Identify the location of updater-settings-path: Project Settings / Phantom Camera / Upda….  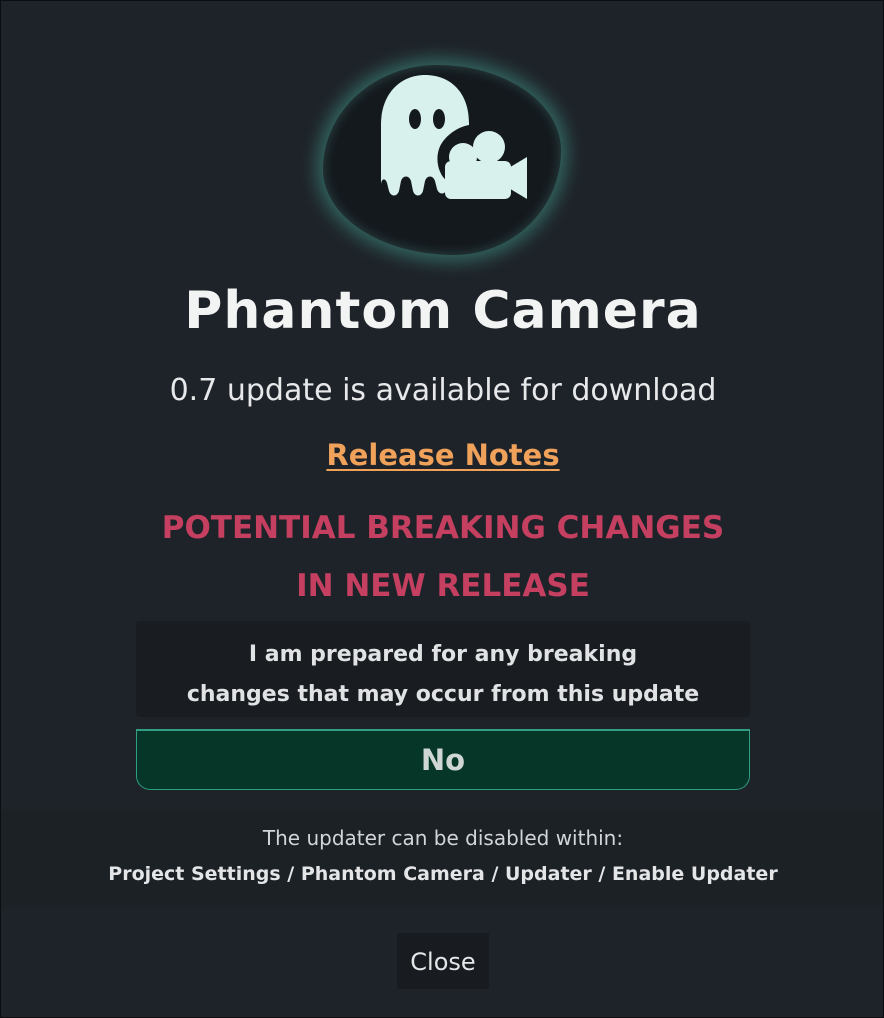
(443, 874).